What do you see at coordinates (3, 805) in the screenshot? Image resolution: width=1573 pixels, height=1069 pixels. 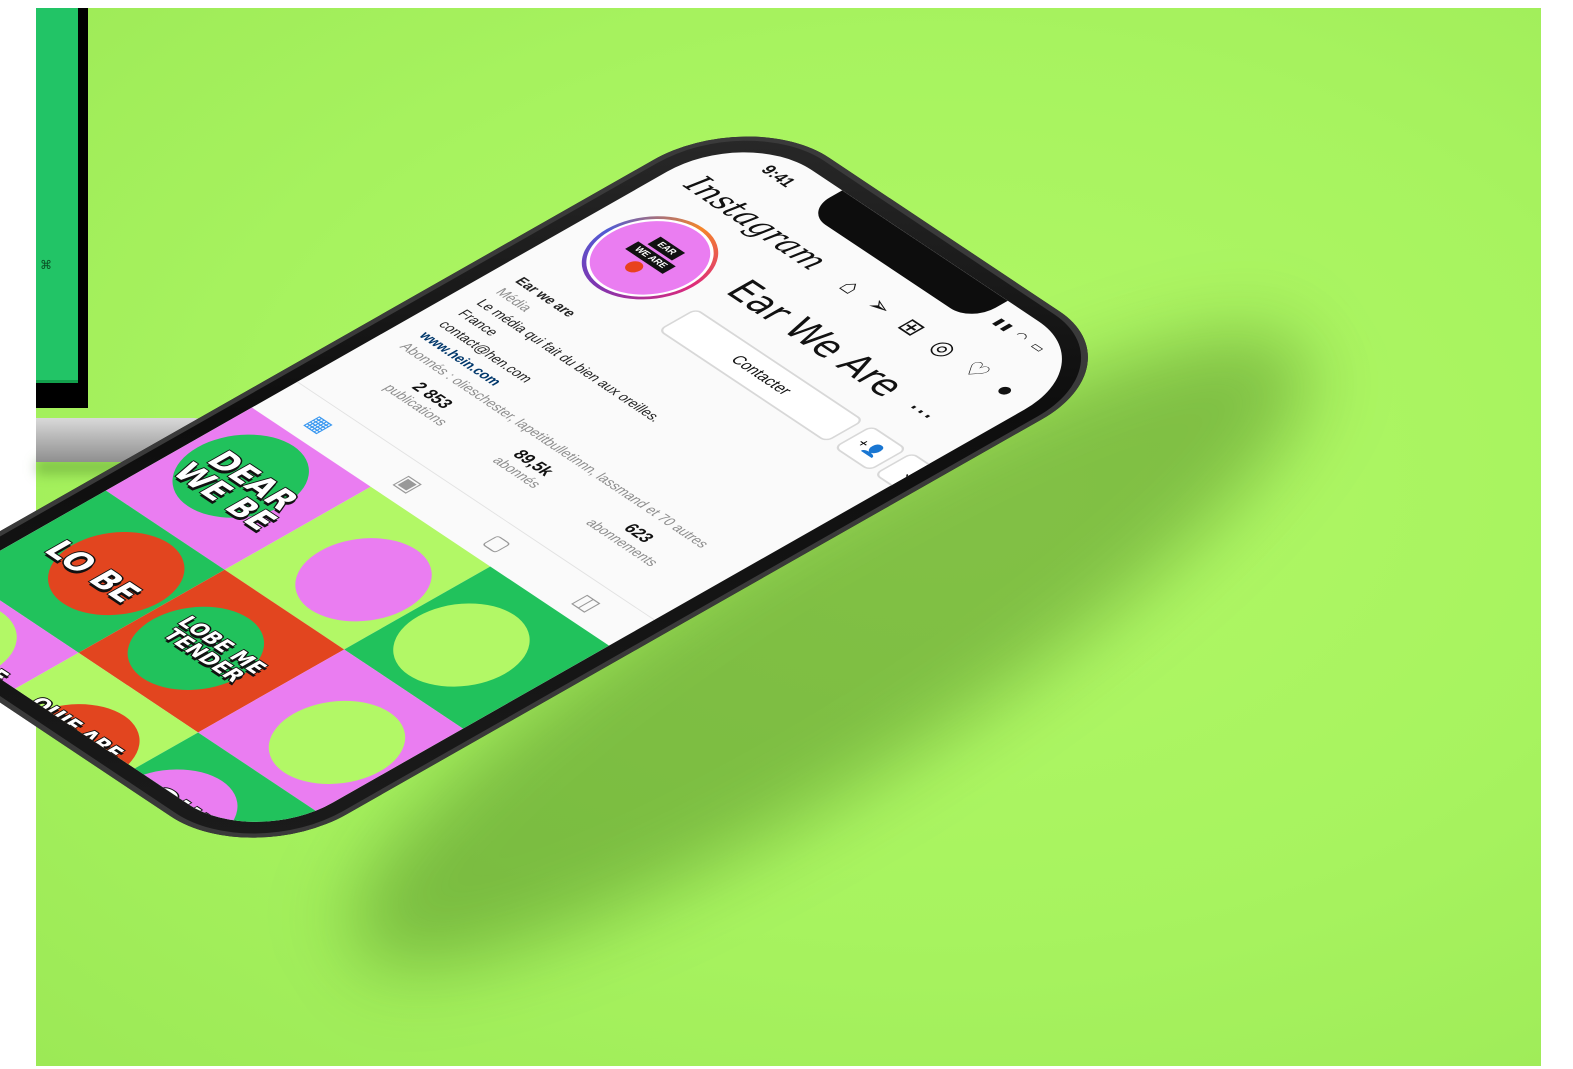 I see `tile-text: OUIE BELONG TOGETHER` at bounding box center [3, 805].